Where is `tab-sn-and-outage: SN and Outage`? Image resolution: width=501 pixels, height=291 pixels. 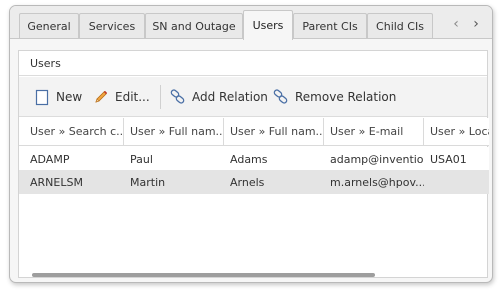 tab-sn-and-outage: SN and Outage is located at coordinates (194, 26).